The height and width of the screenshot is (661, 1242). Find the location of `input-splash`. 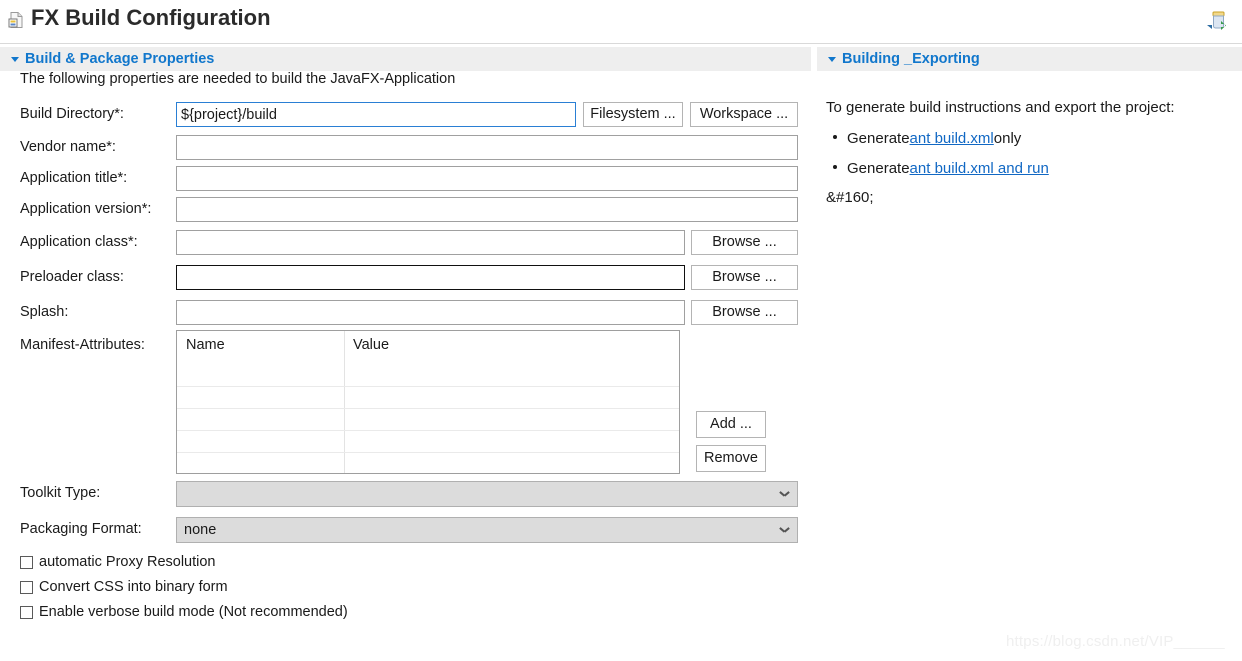

input-splash is located at coordinates (430, 312).